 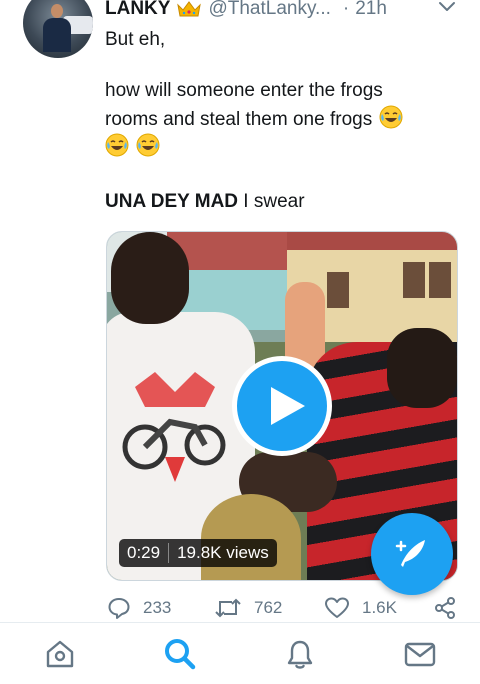 I want to click on compose-feather-icon, so click(x=410, y=553).